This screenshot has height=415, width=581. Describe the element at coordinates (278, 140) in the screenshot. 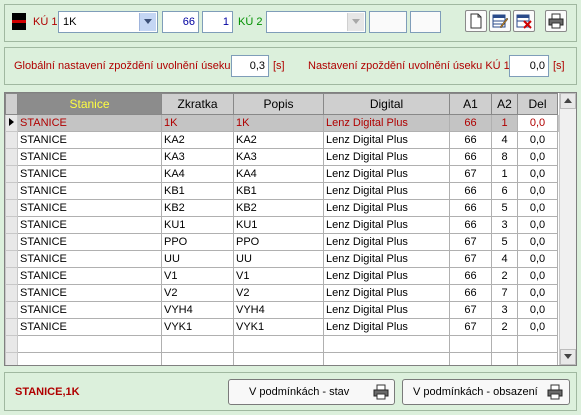

I see `table-cell: KA2` at that location.